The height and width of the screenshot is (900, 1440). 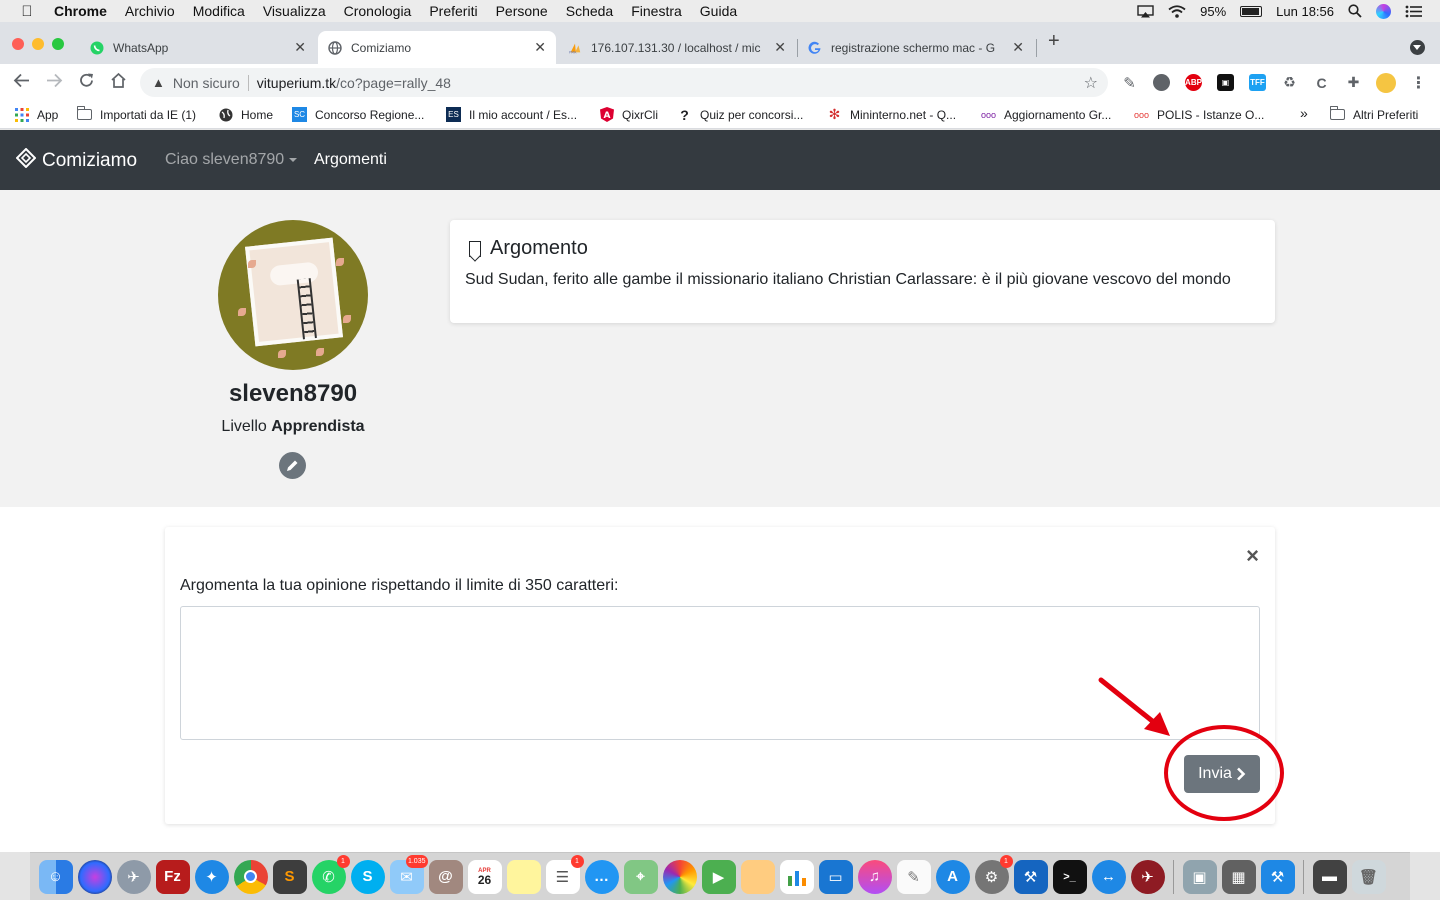 What do you see at coordinates (172, 876) in the screenshot?
I see `filezilla-icon: Fz` at bounding box center [172, 876].